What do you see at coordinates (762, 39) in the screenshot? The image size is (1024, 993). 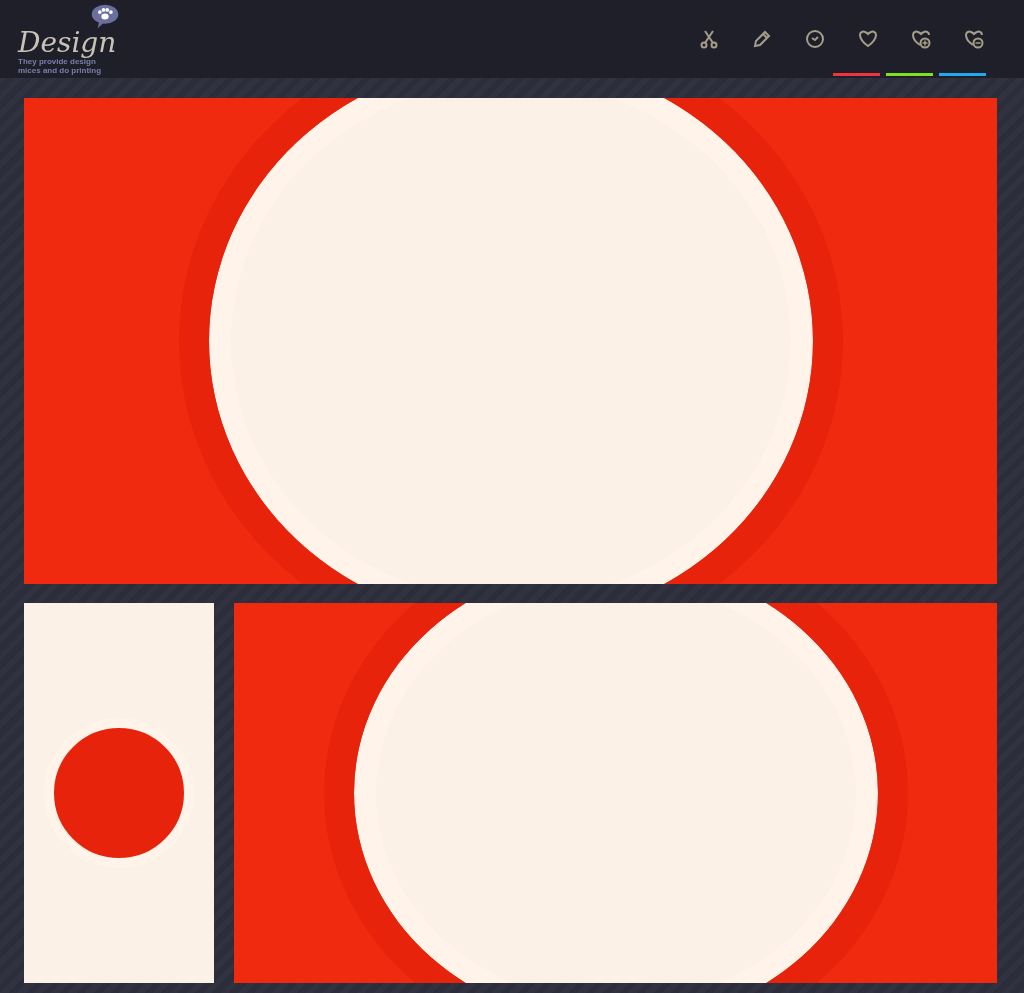 I see `pencil-icon` at bounding box center [762, 39].